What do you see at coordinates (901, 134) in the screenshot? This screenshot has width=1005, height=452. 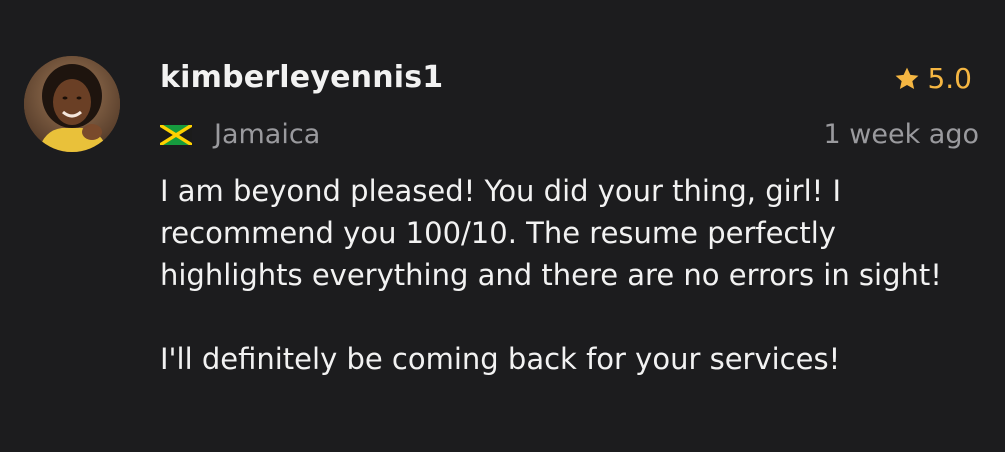 I see `review-timestamp: 1 week ago` at bounding box center [901, 134].